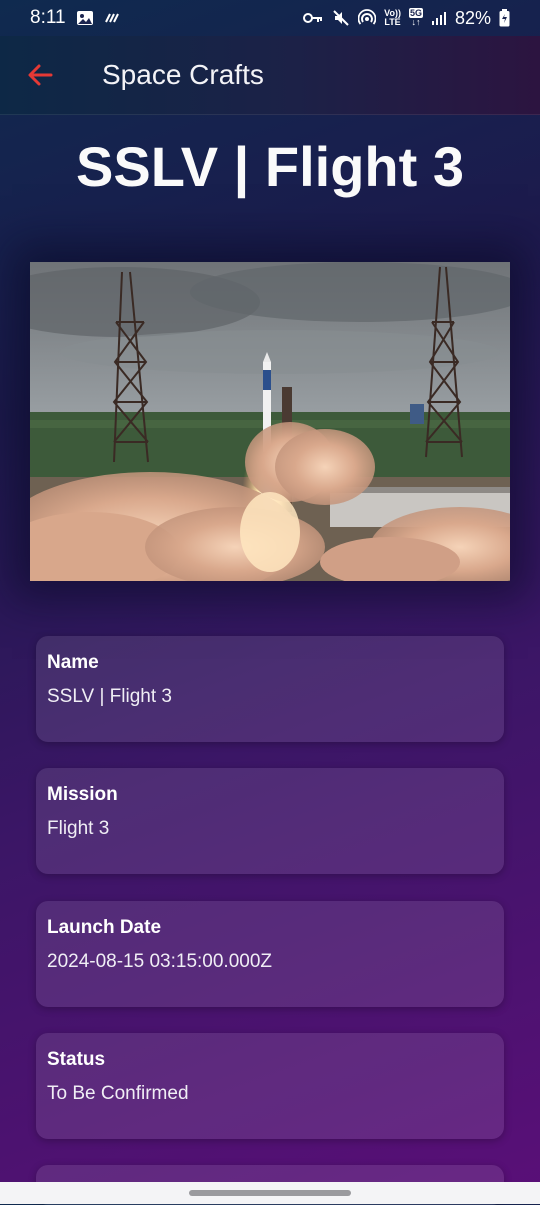 This screenshot has width=540, height=1205. I want to click on detail-label: Status, so click(76, 1059).